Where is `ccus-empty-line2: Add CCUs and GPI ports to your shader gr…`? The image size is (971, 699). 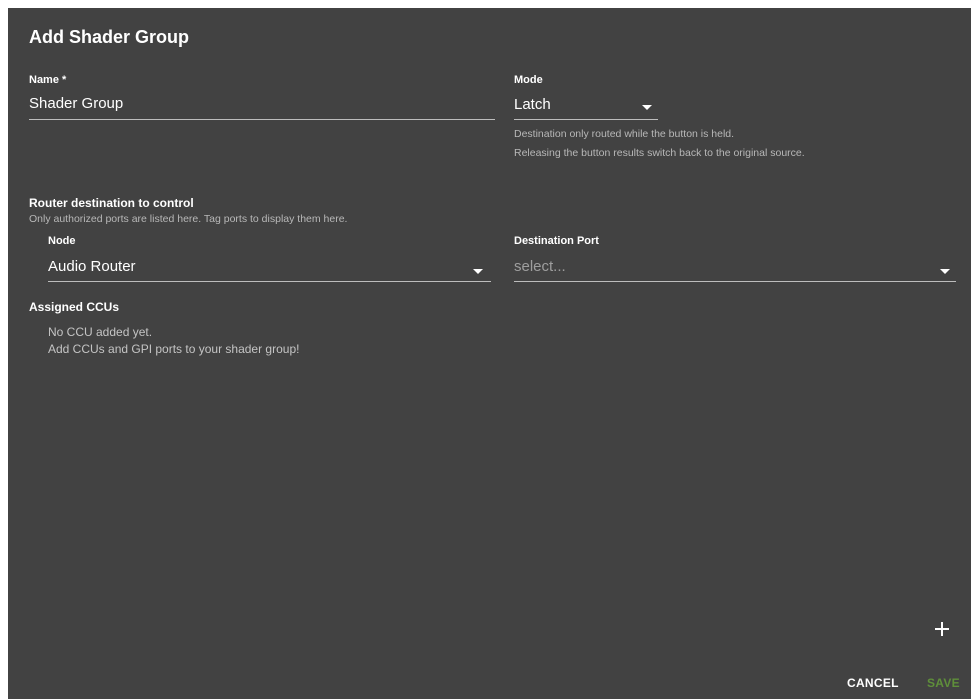 ccus-empty-line2: Add CCUs and GPI ports to your shader gr… is located at coordinates (174, 349).